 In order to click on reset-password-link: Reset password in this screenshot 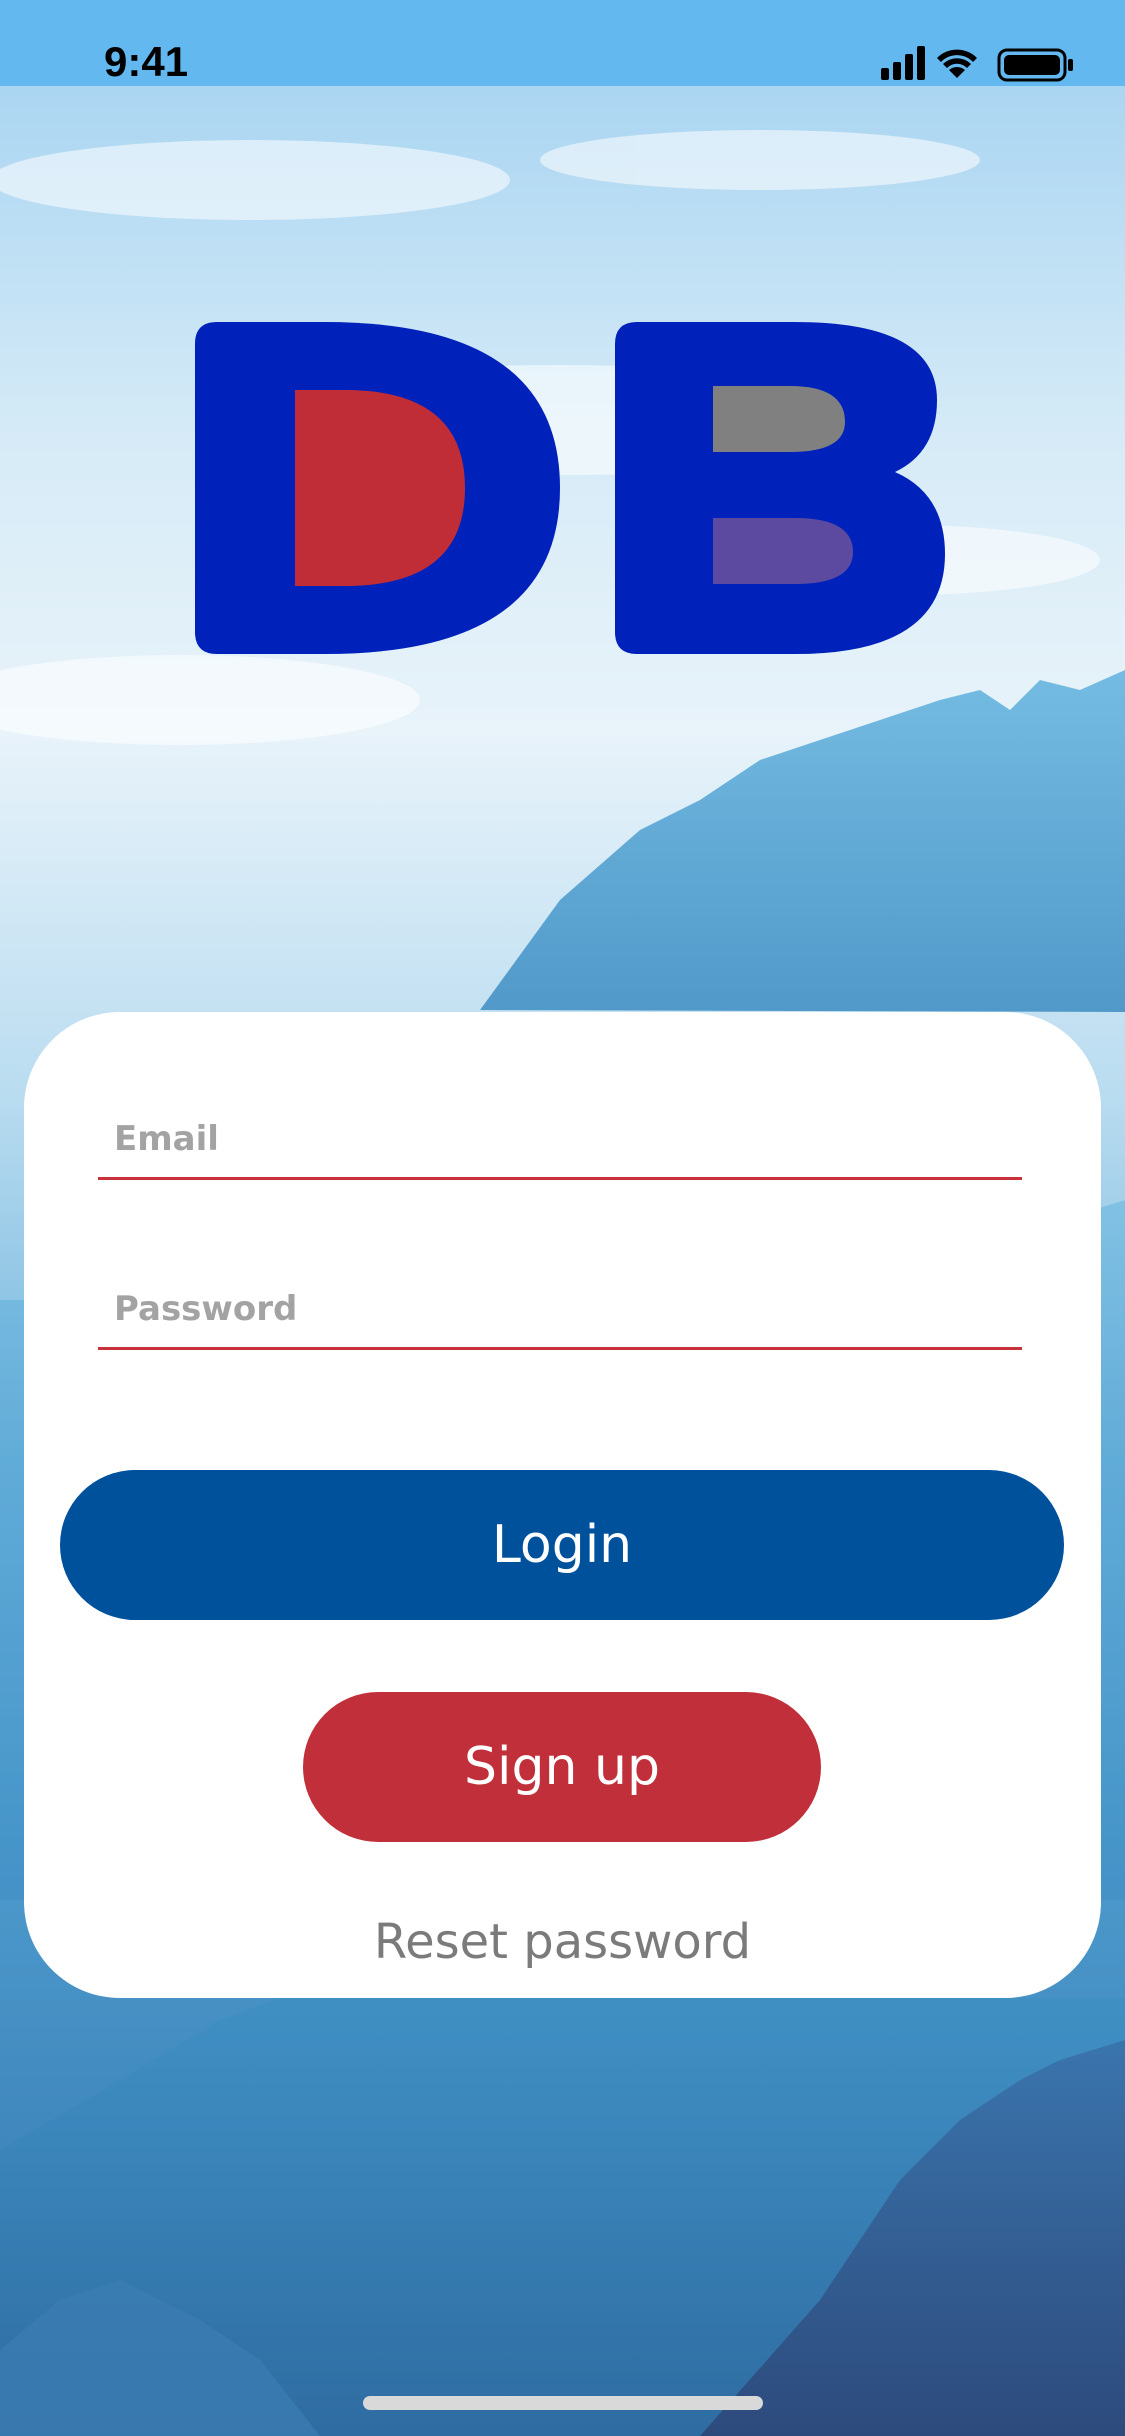, I will do `click(562, 1942)`.